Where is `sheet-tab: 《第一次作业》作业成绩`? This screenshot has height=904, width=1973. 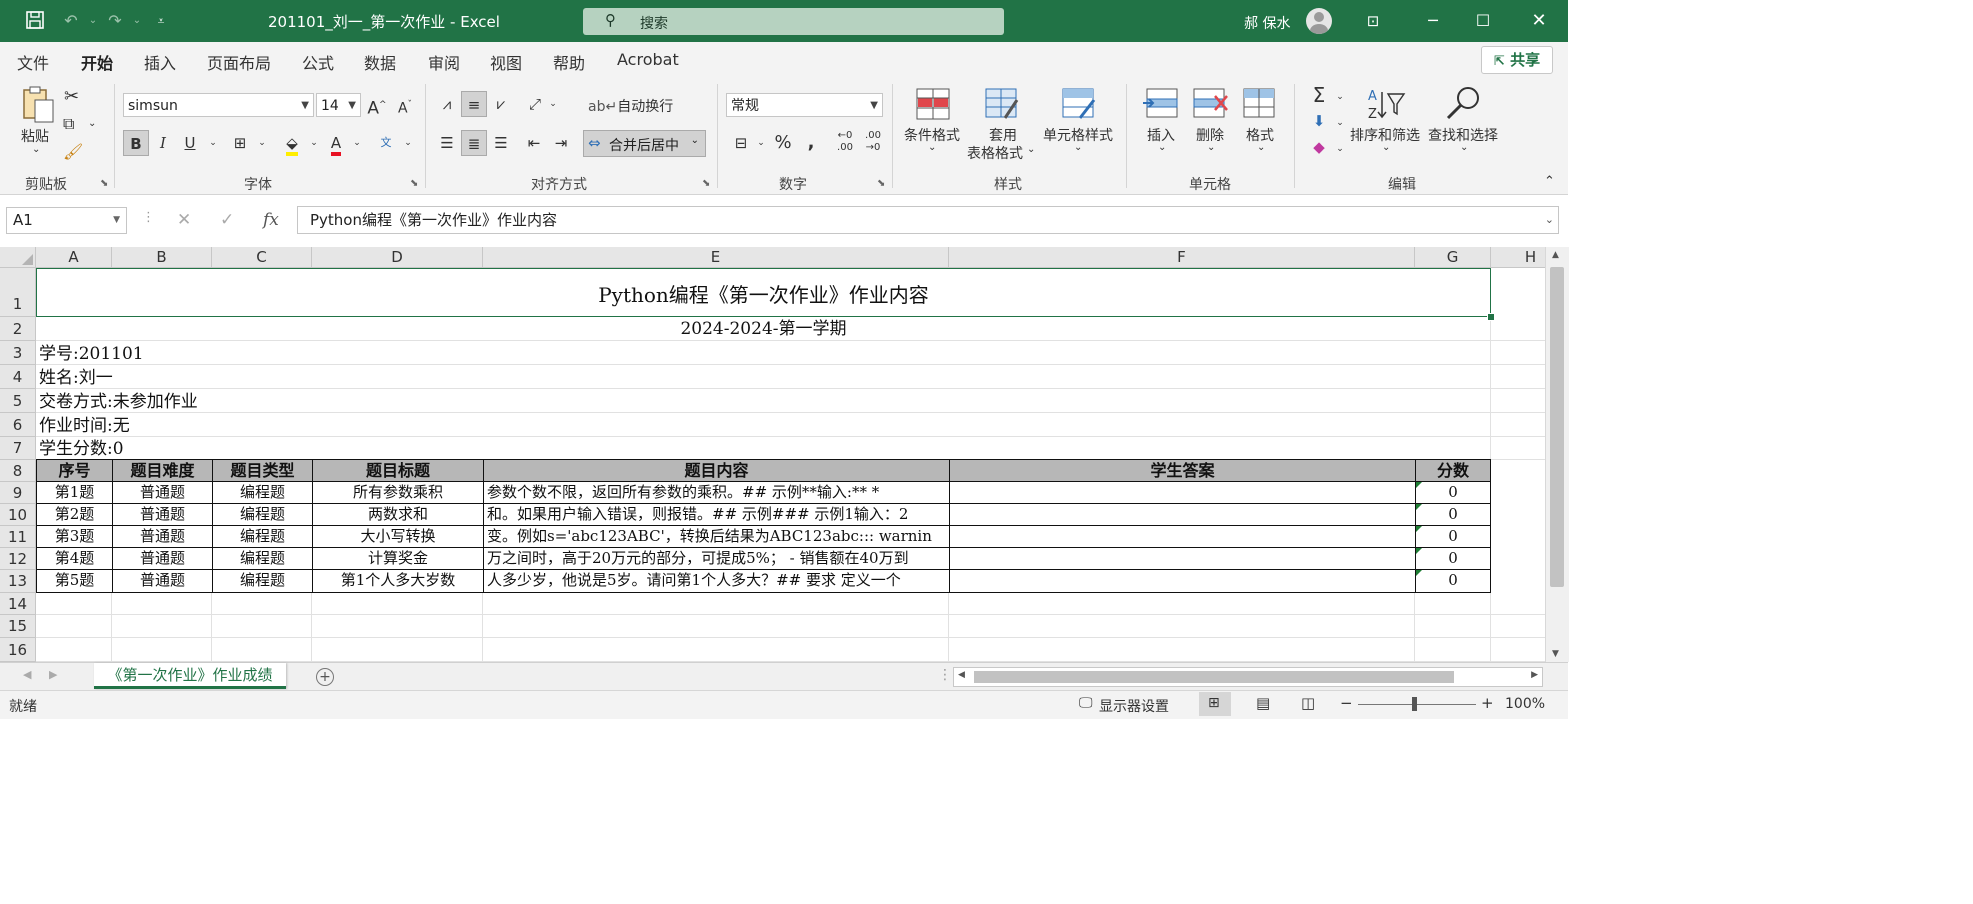
sheet-tab: 《第一次作业》作业成绩 is located at coordinates (190, 676).